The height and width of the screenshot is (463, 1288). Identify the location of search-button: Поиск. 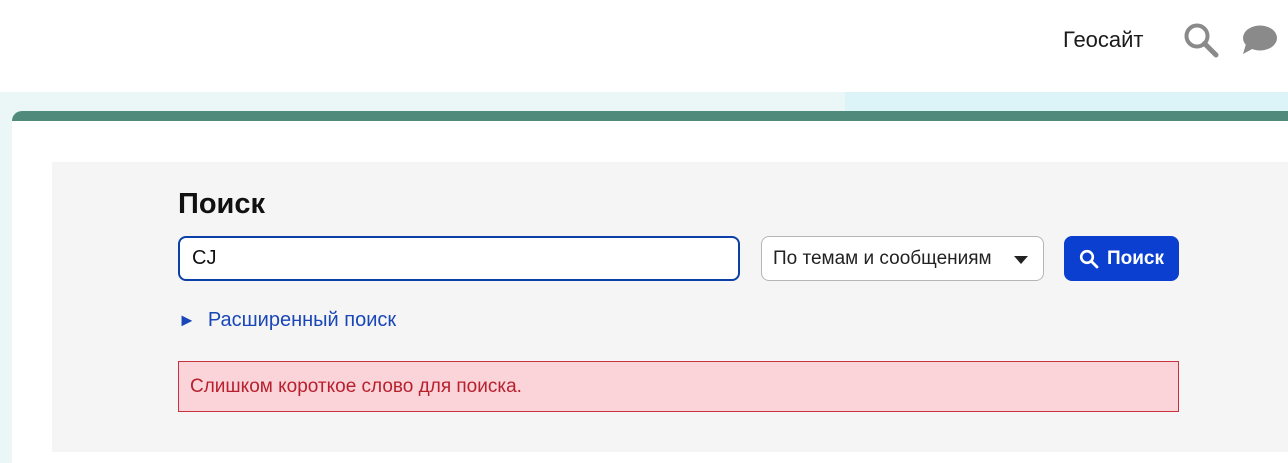
(1121, 258).